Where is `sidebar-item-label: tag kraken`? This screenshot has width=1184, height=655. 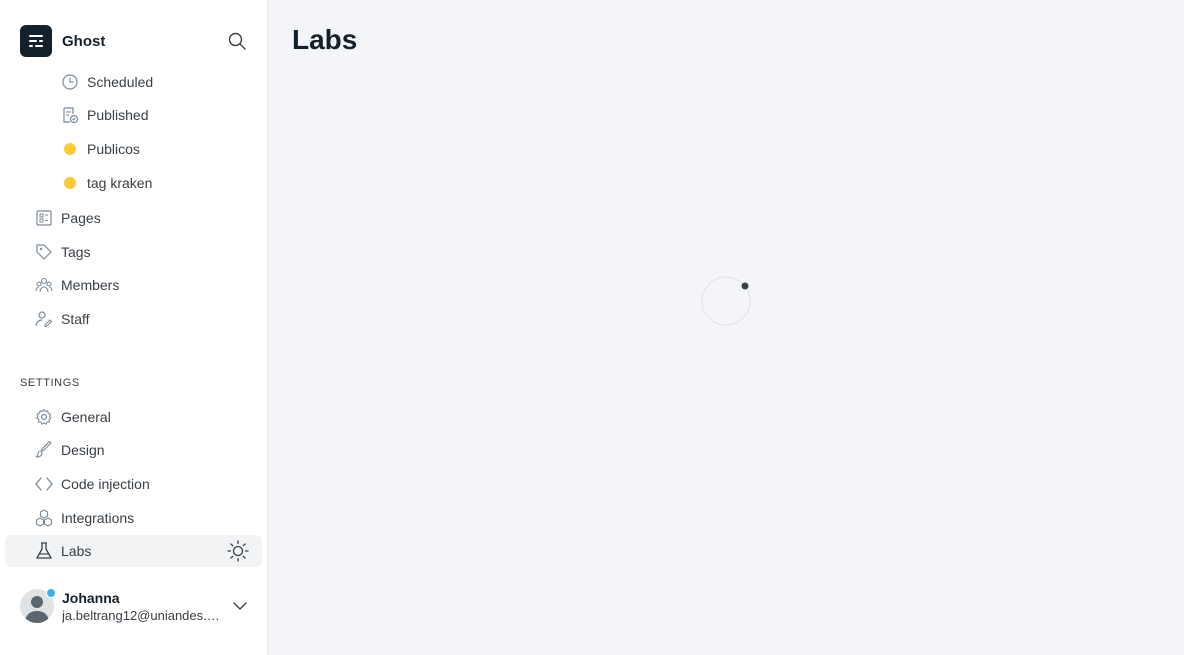 sidebar-item-label: tag kraken is located at coordinates (120, 183).